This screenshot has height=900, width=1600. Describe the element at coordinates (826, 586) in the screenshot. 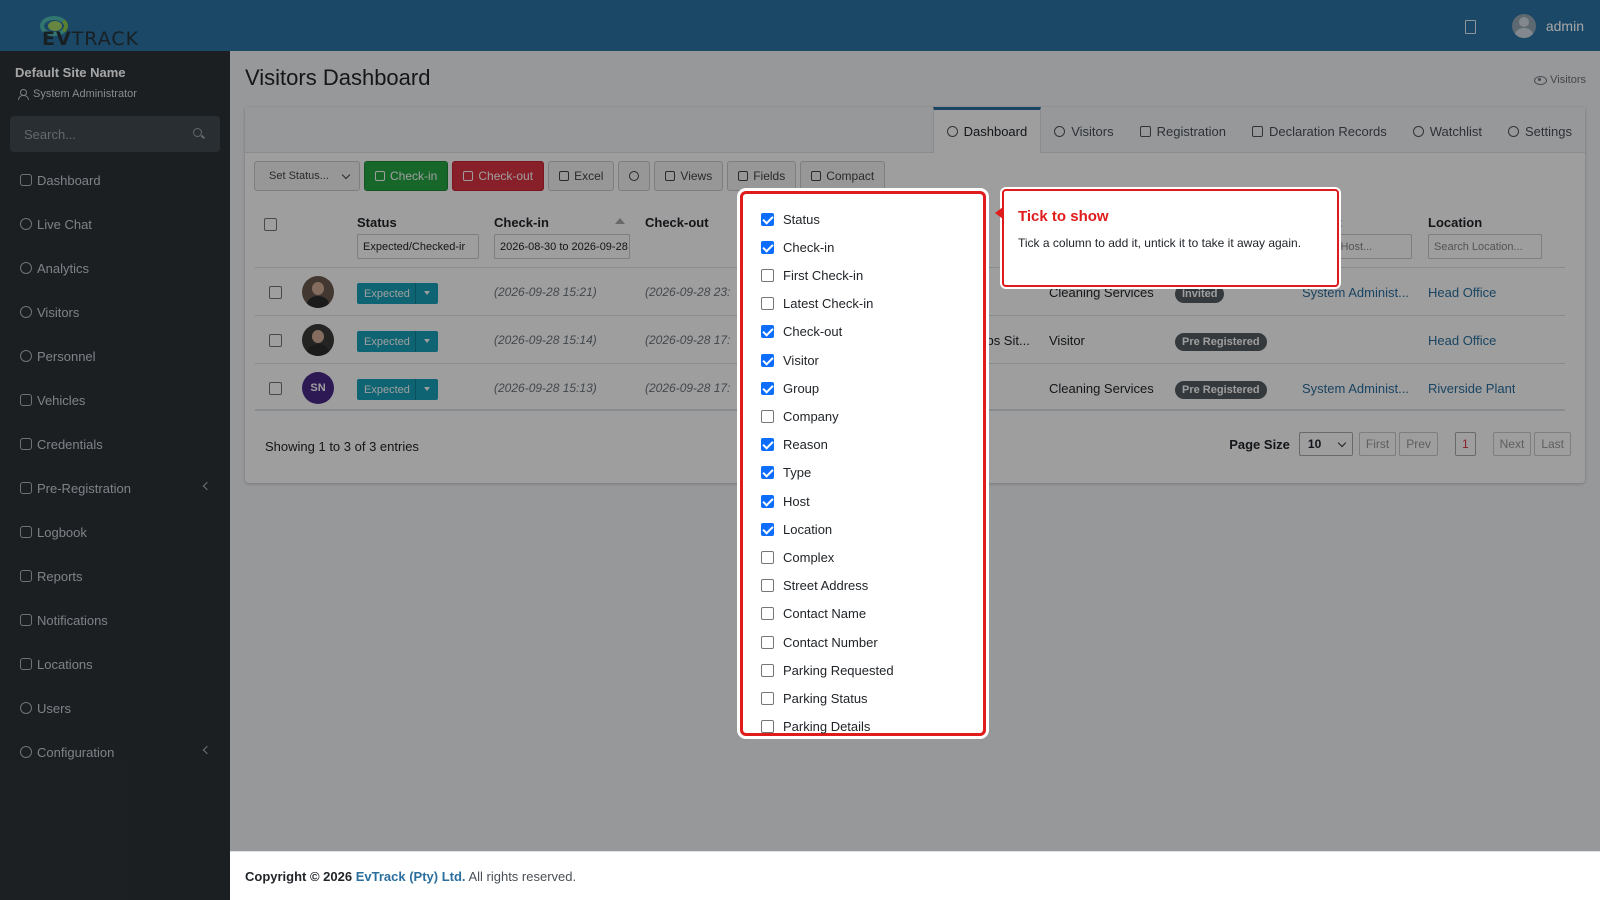

I see `field-label: Street Address` at that location.